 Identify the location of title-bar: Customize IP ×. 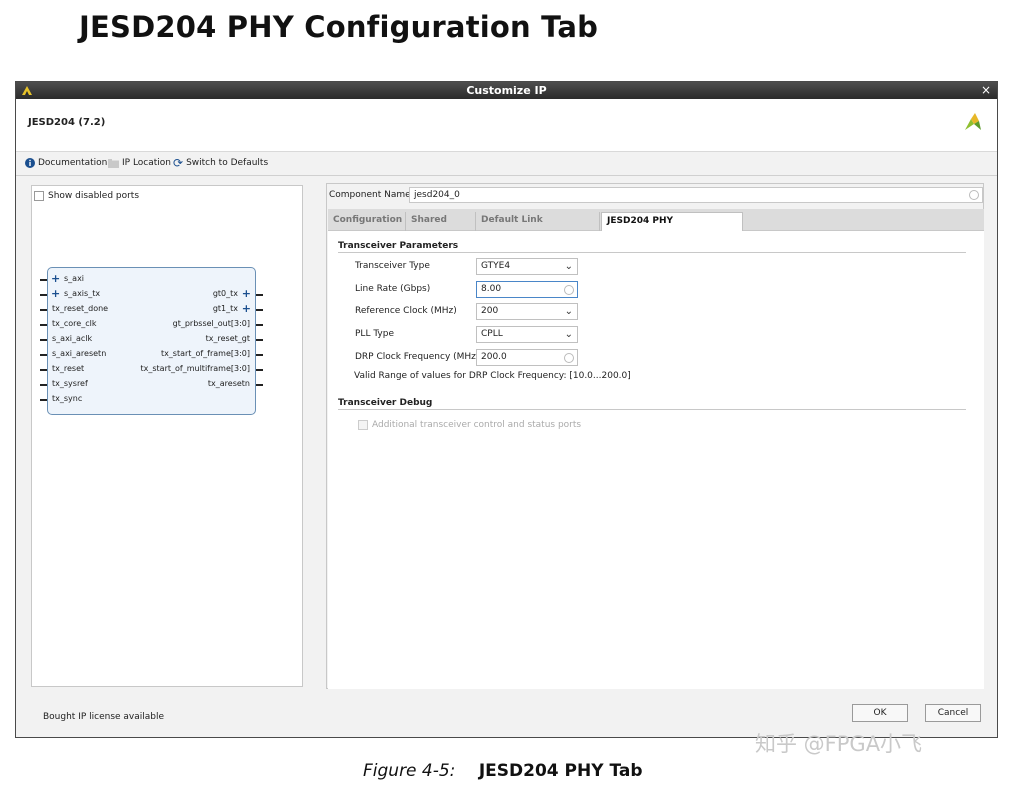
(506, 90).